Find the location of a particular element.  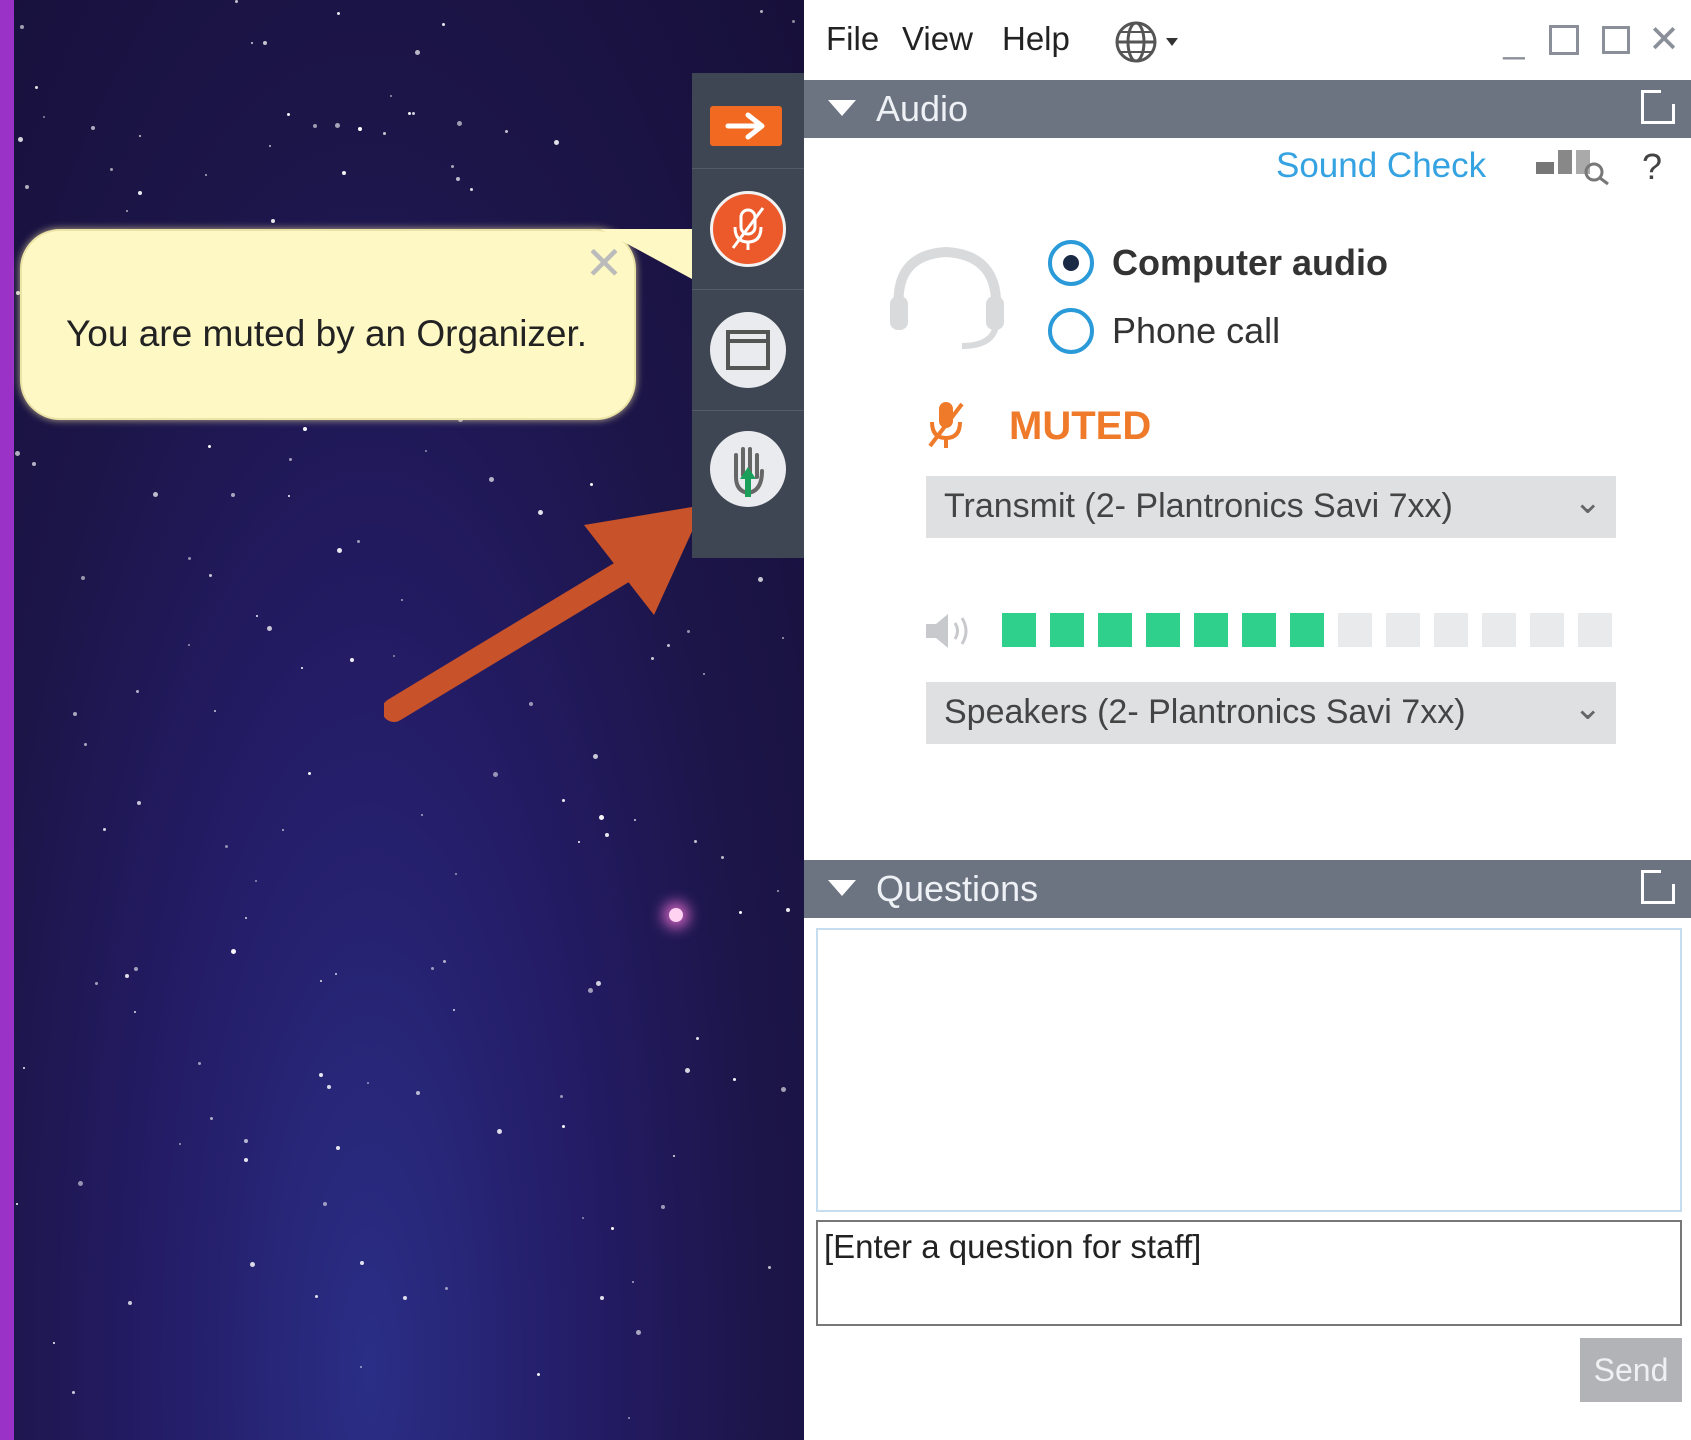

phone-call-radio is located at coordinates (1071, 331).